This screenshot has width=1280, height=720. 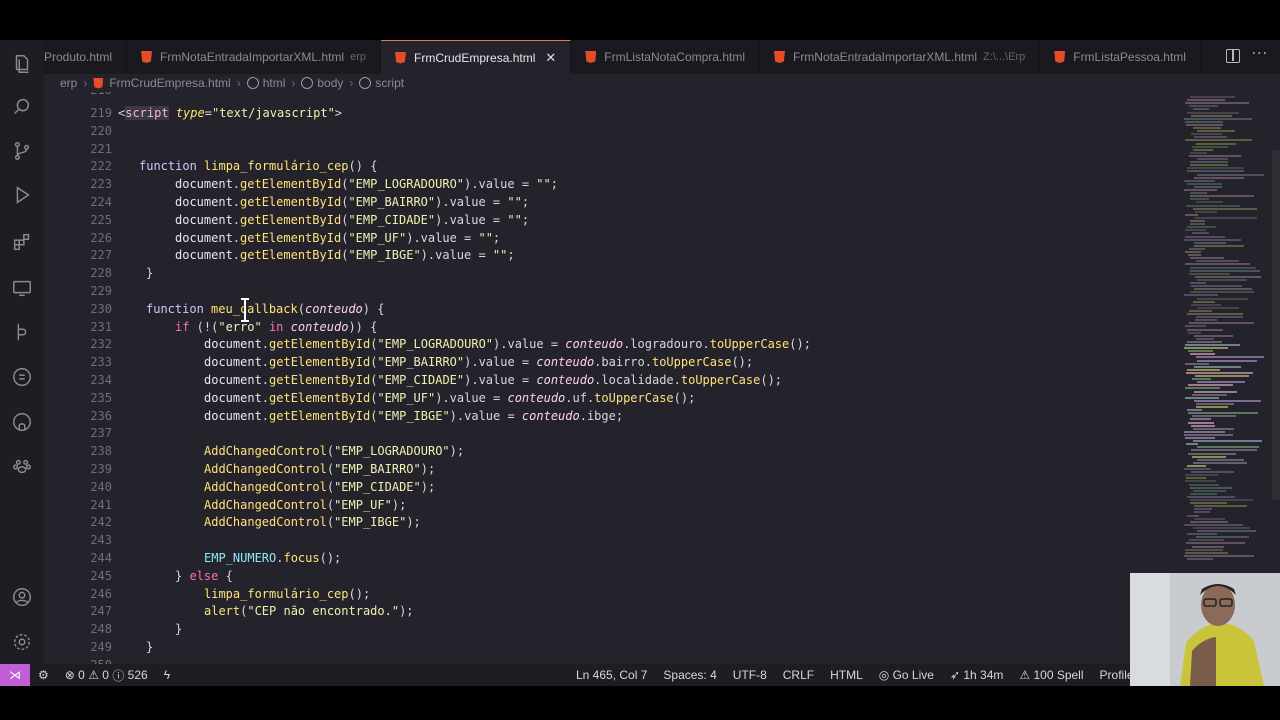 I want to click on tab-frmnotaentradaimportarxml-erp: FrmNotaEntradaImportarXML.html erp, so click(x=254, y=57).